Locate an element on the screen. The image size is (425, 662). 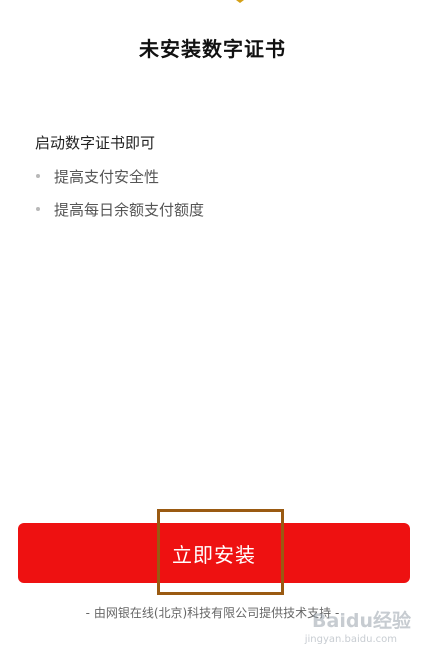
watermark: Baidu经验 jingyan.baidu.com is located at coordinates (346, 626).